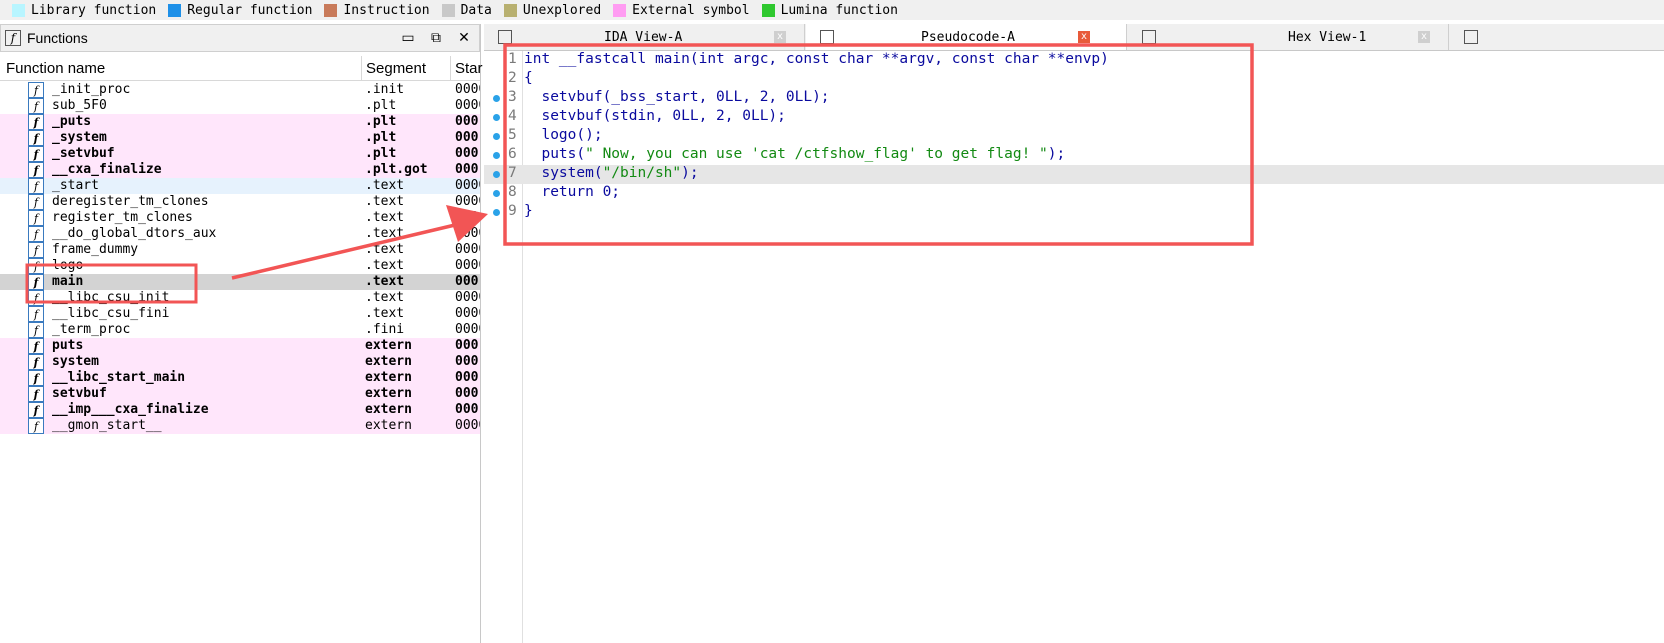 The image size is (1664, 643). Describe the element at coordinates (1074, 212) in the screenshot. I see `code-line: 9}` at that location.